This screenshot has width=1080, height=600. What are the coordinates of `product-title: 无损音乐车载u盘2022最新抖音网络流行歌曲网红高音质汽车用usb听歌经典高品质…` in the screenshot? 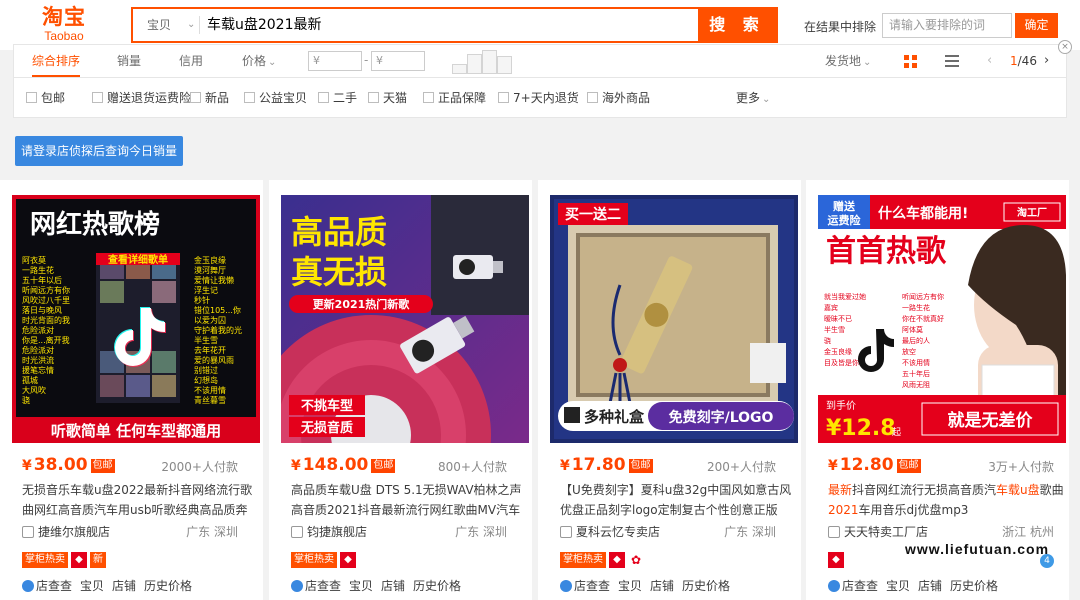 It's located at (141, 500).